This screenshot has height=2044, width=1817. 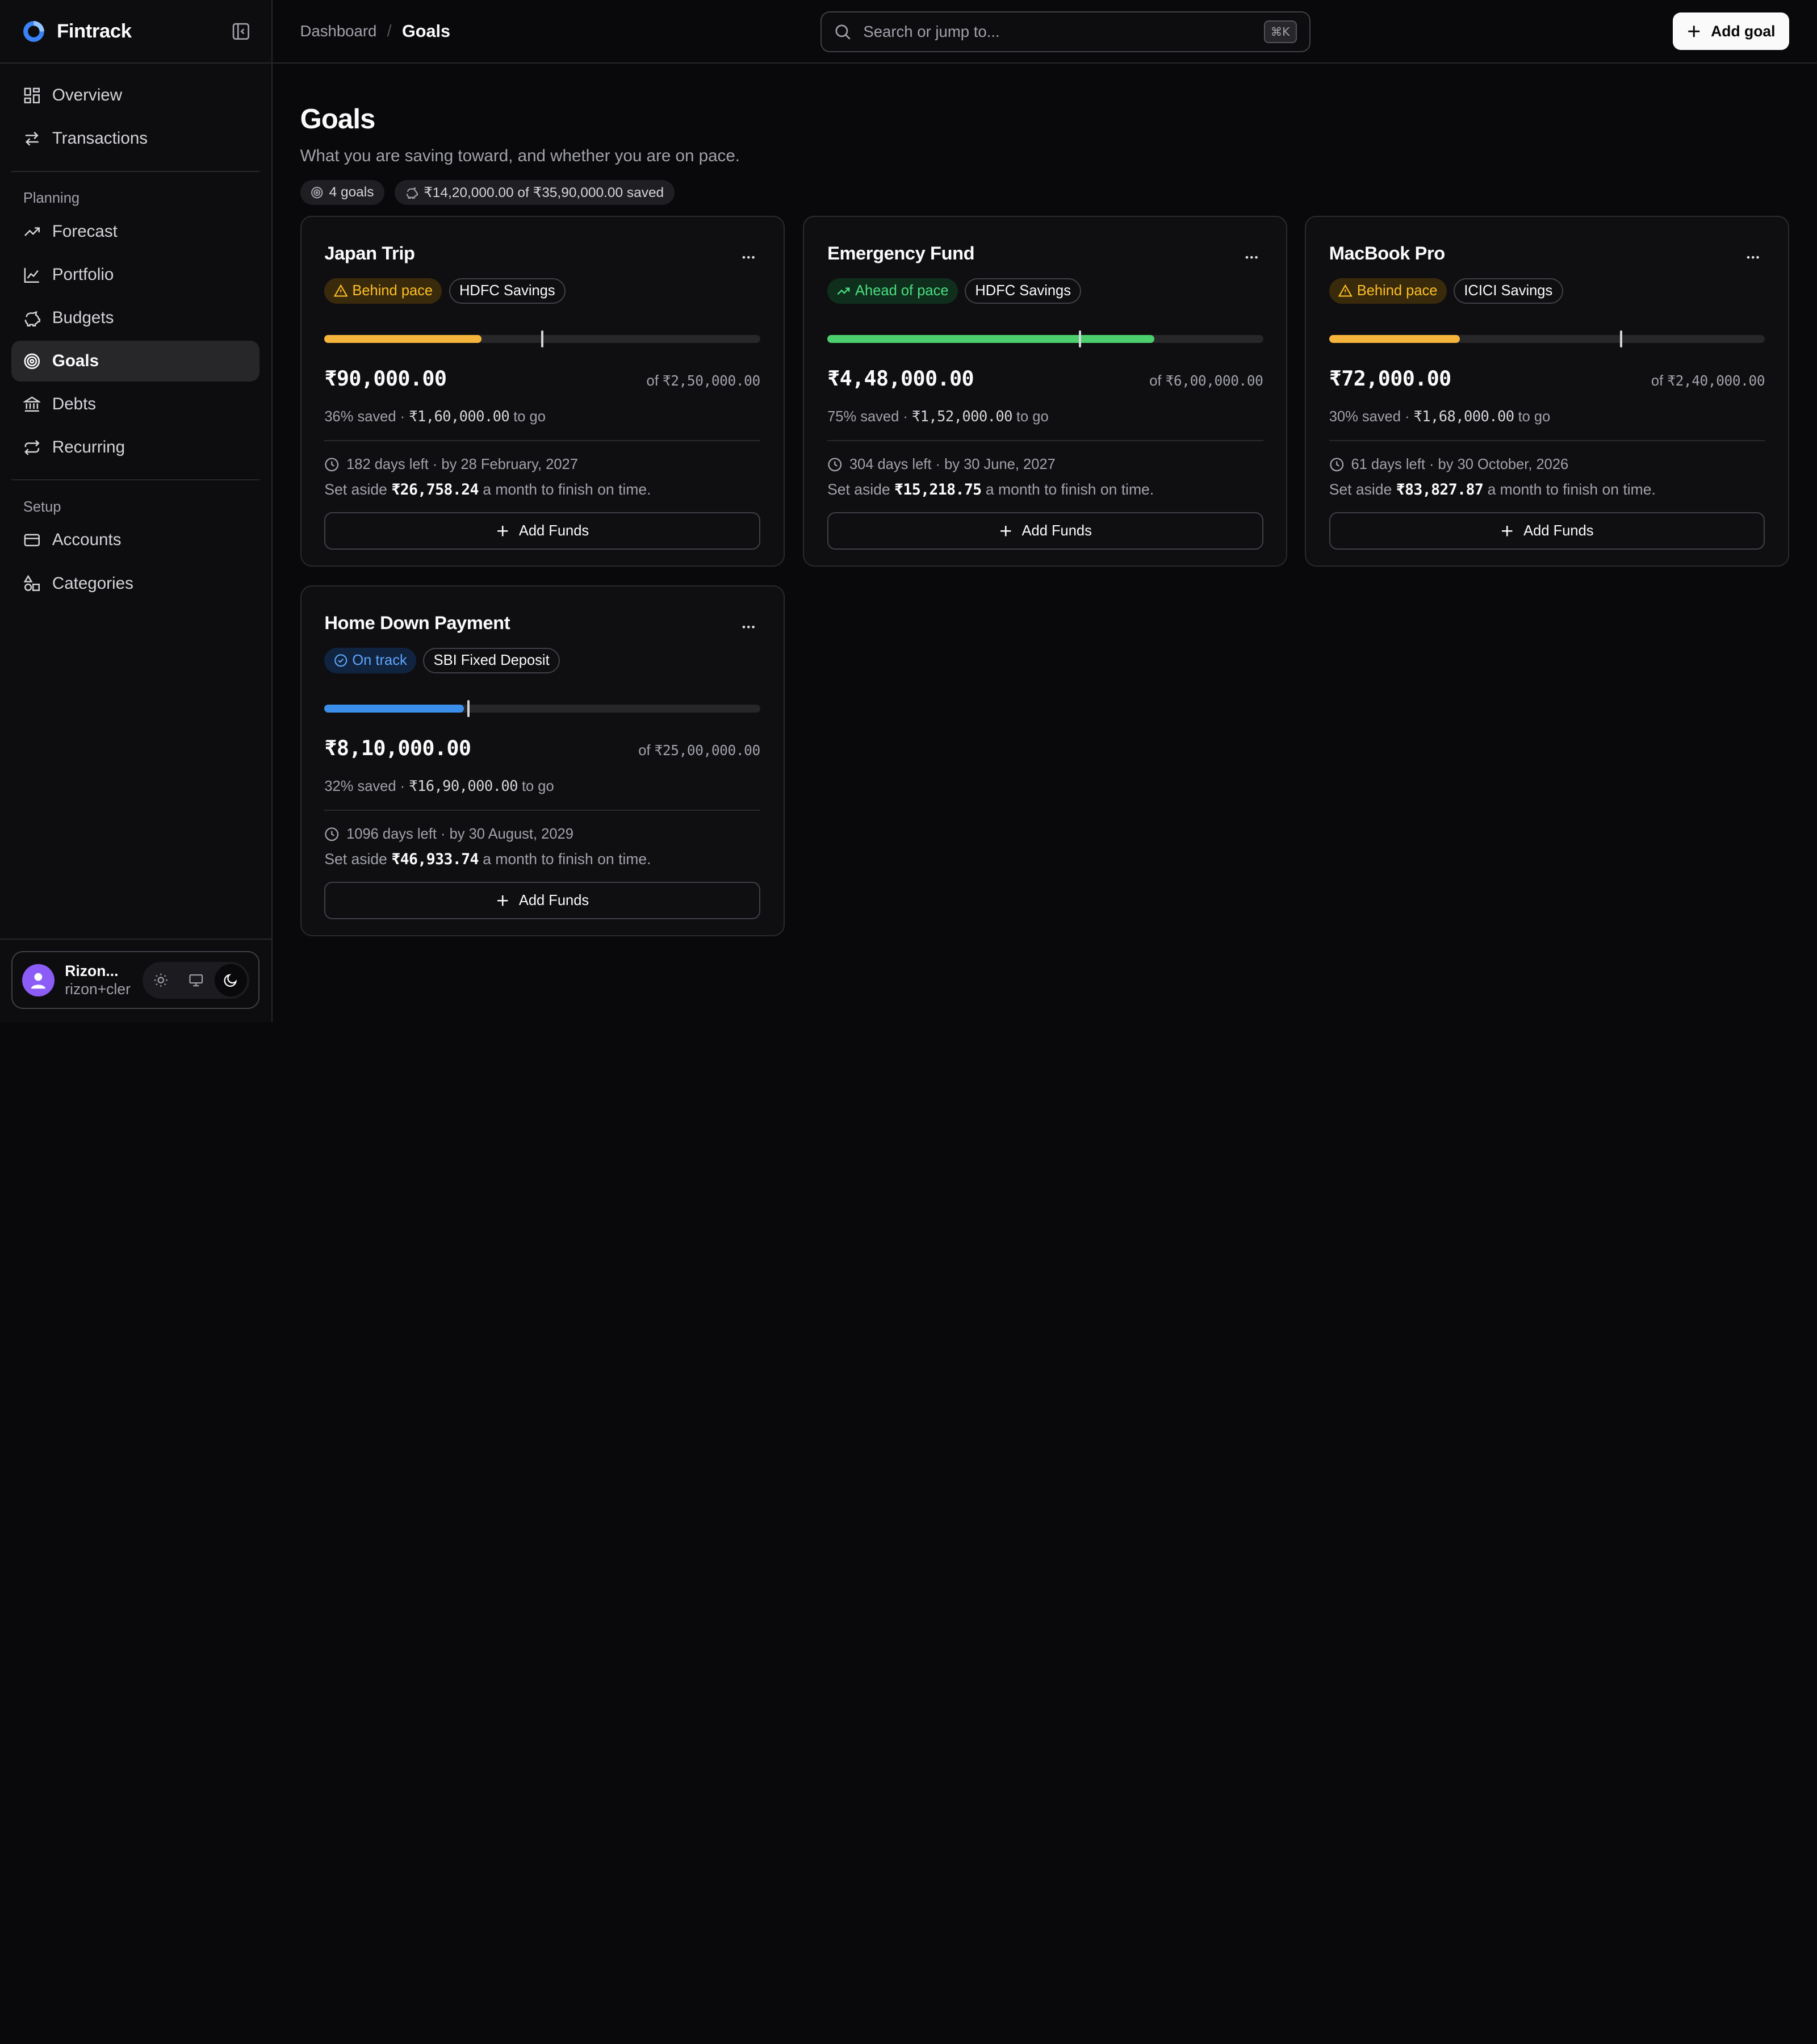 I want to click on target-icon, so click(x=32, y=361).